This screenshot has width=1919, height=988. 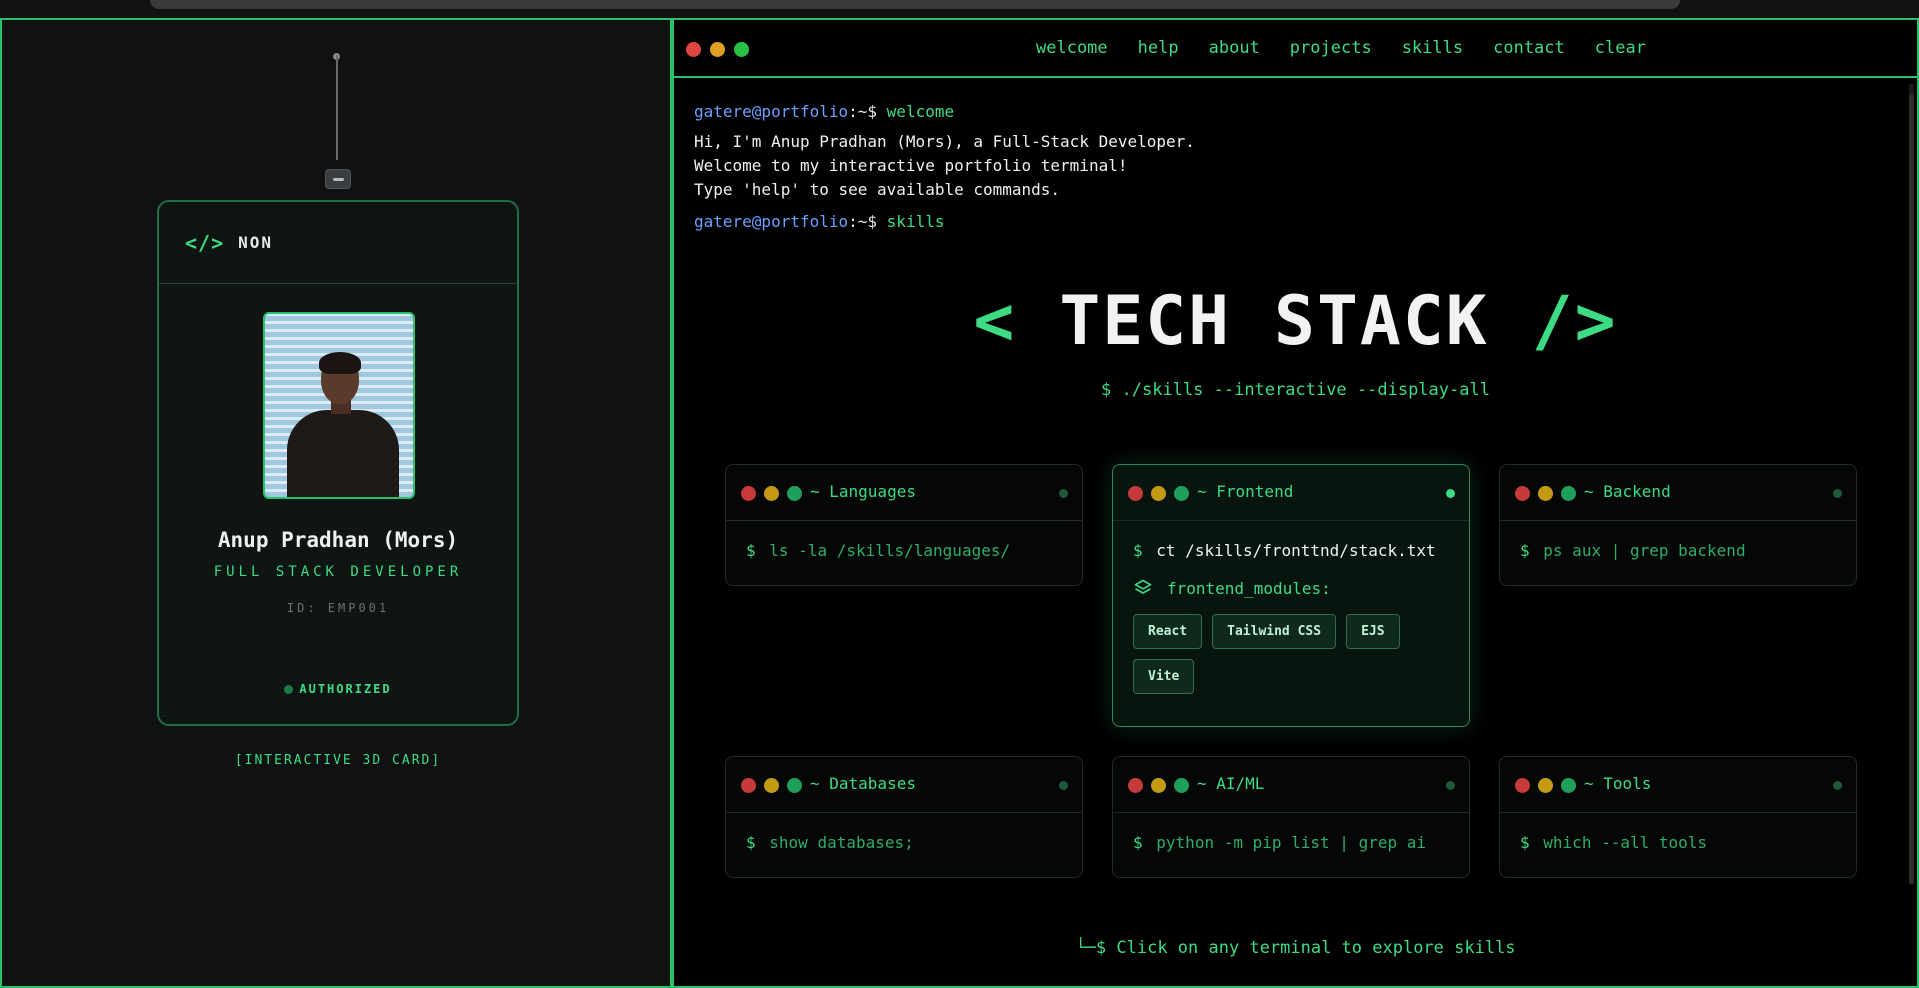 I want to click on skill-card-header: ~ Backend, so click(x=1678, y=493).